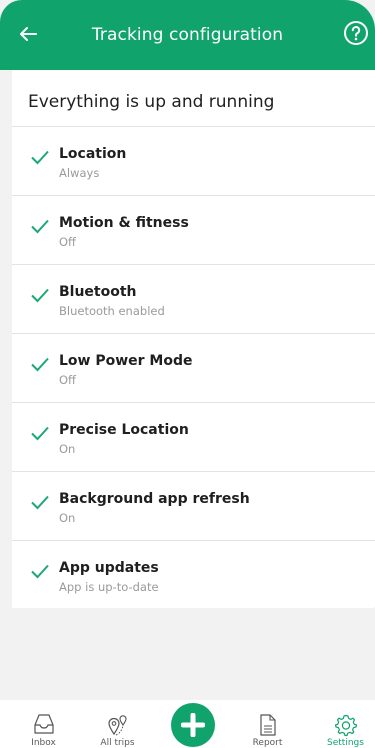 This screenshot has height=748, width=375. Describe the element at coordinates (193, 299) in the screenshot. I see `list-item-bluetooth: Bluetooth Bluetooth enabled` at that location.